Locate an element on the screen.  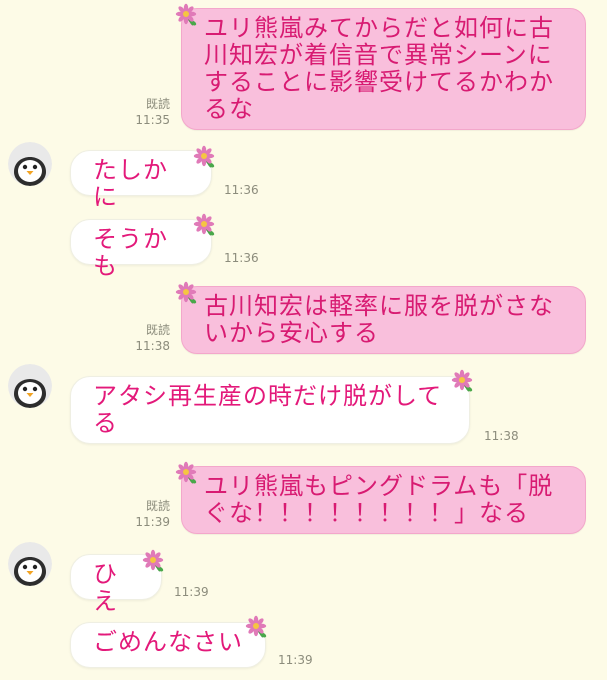
message-bubble: ごめんなさい is located at coordinates (168, 645).